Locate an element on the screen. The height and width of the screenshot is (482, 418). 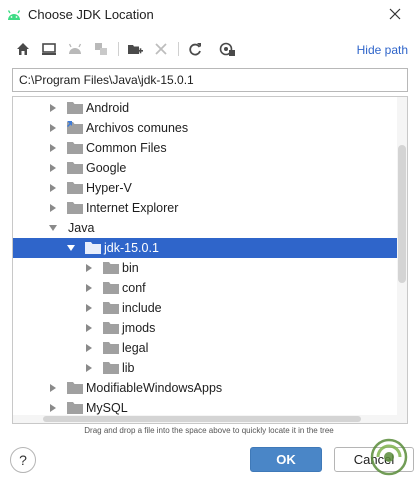
help-button: ? is located at coordinates (23, 460).